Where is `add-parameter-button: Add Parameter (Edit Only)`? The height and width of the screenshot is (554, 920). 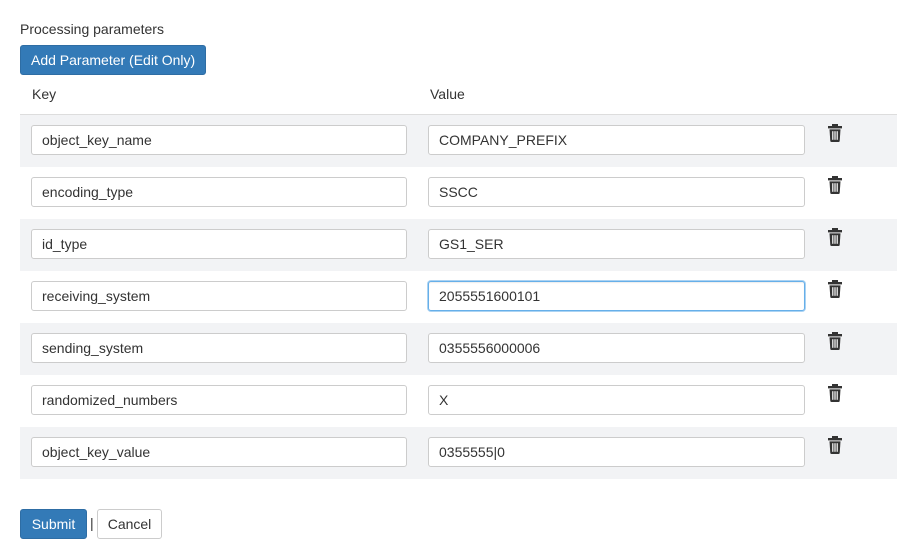 add-parameter-button: Add Parameter (Edit Only) is located at coordinates (113, 60).